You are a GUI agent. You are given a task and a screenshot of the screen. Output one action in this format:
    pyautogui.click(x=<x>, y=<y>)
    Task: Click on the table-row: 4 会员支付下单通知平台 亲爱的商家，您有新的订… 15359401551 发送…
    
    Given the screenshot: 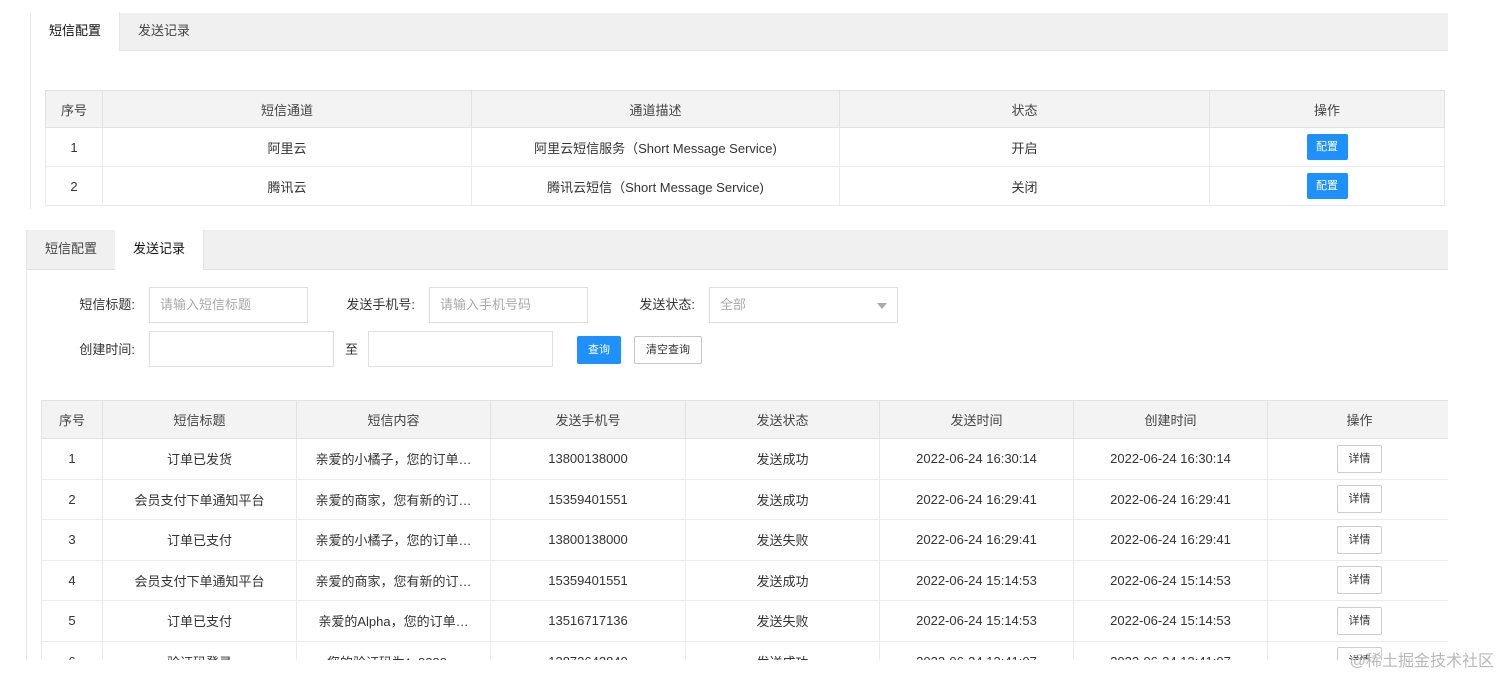 What is the action you would take?
    pyautogui.click(x=744, y=580)
    